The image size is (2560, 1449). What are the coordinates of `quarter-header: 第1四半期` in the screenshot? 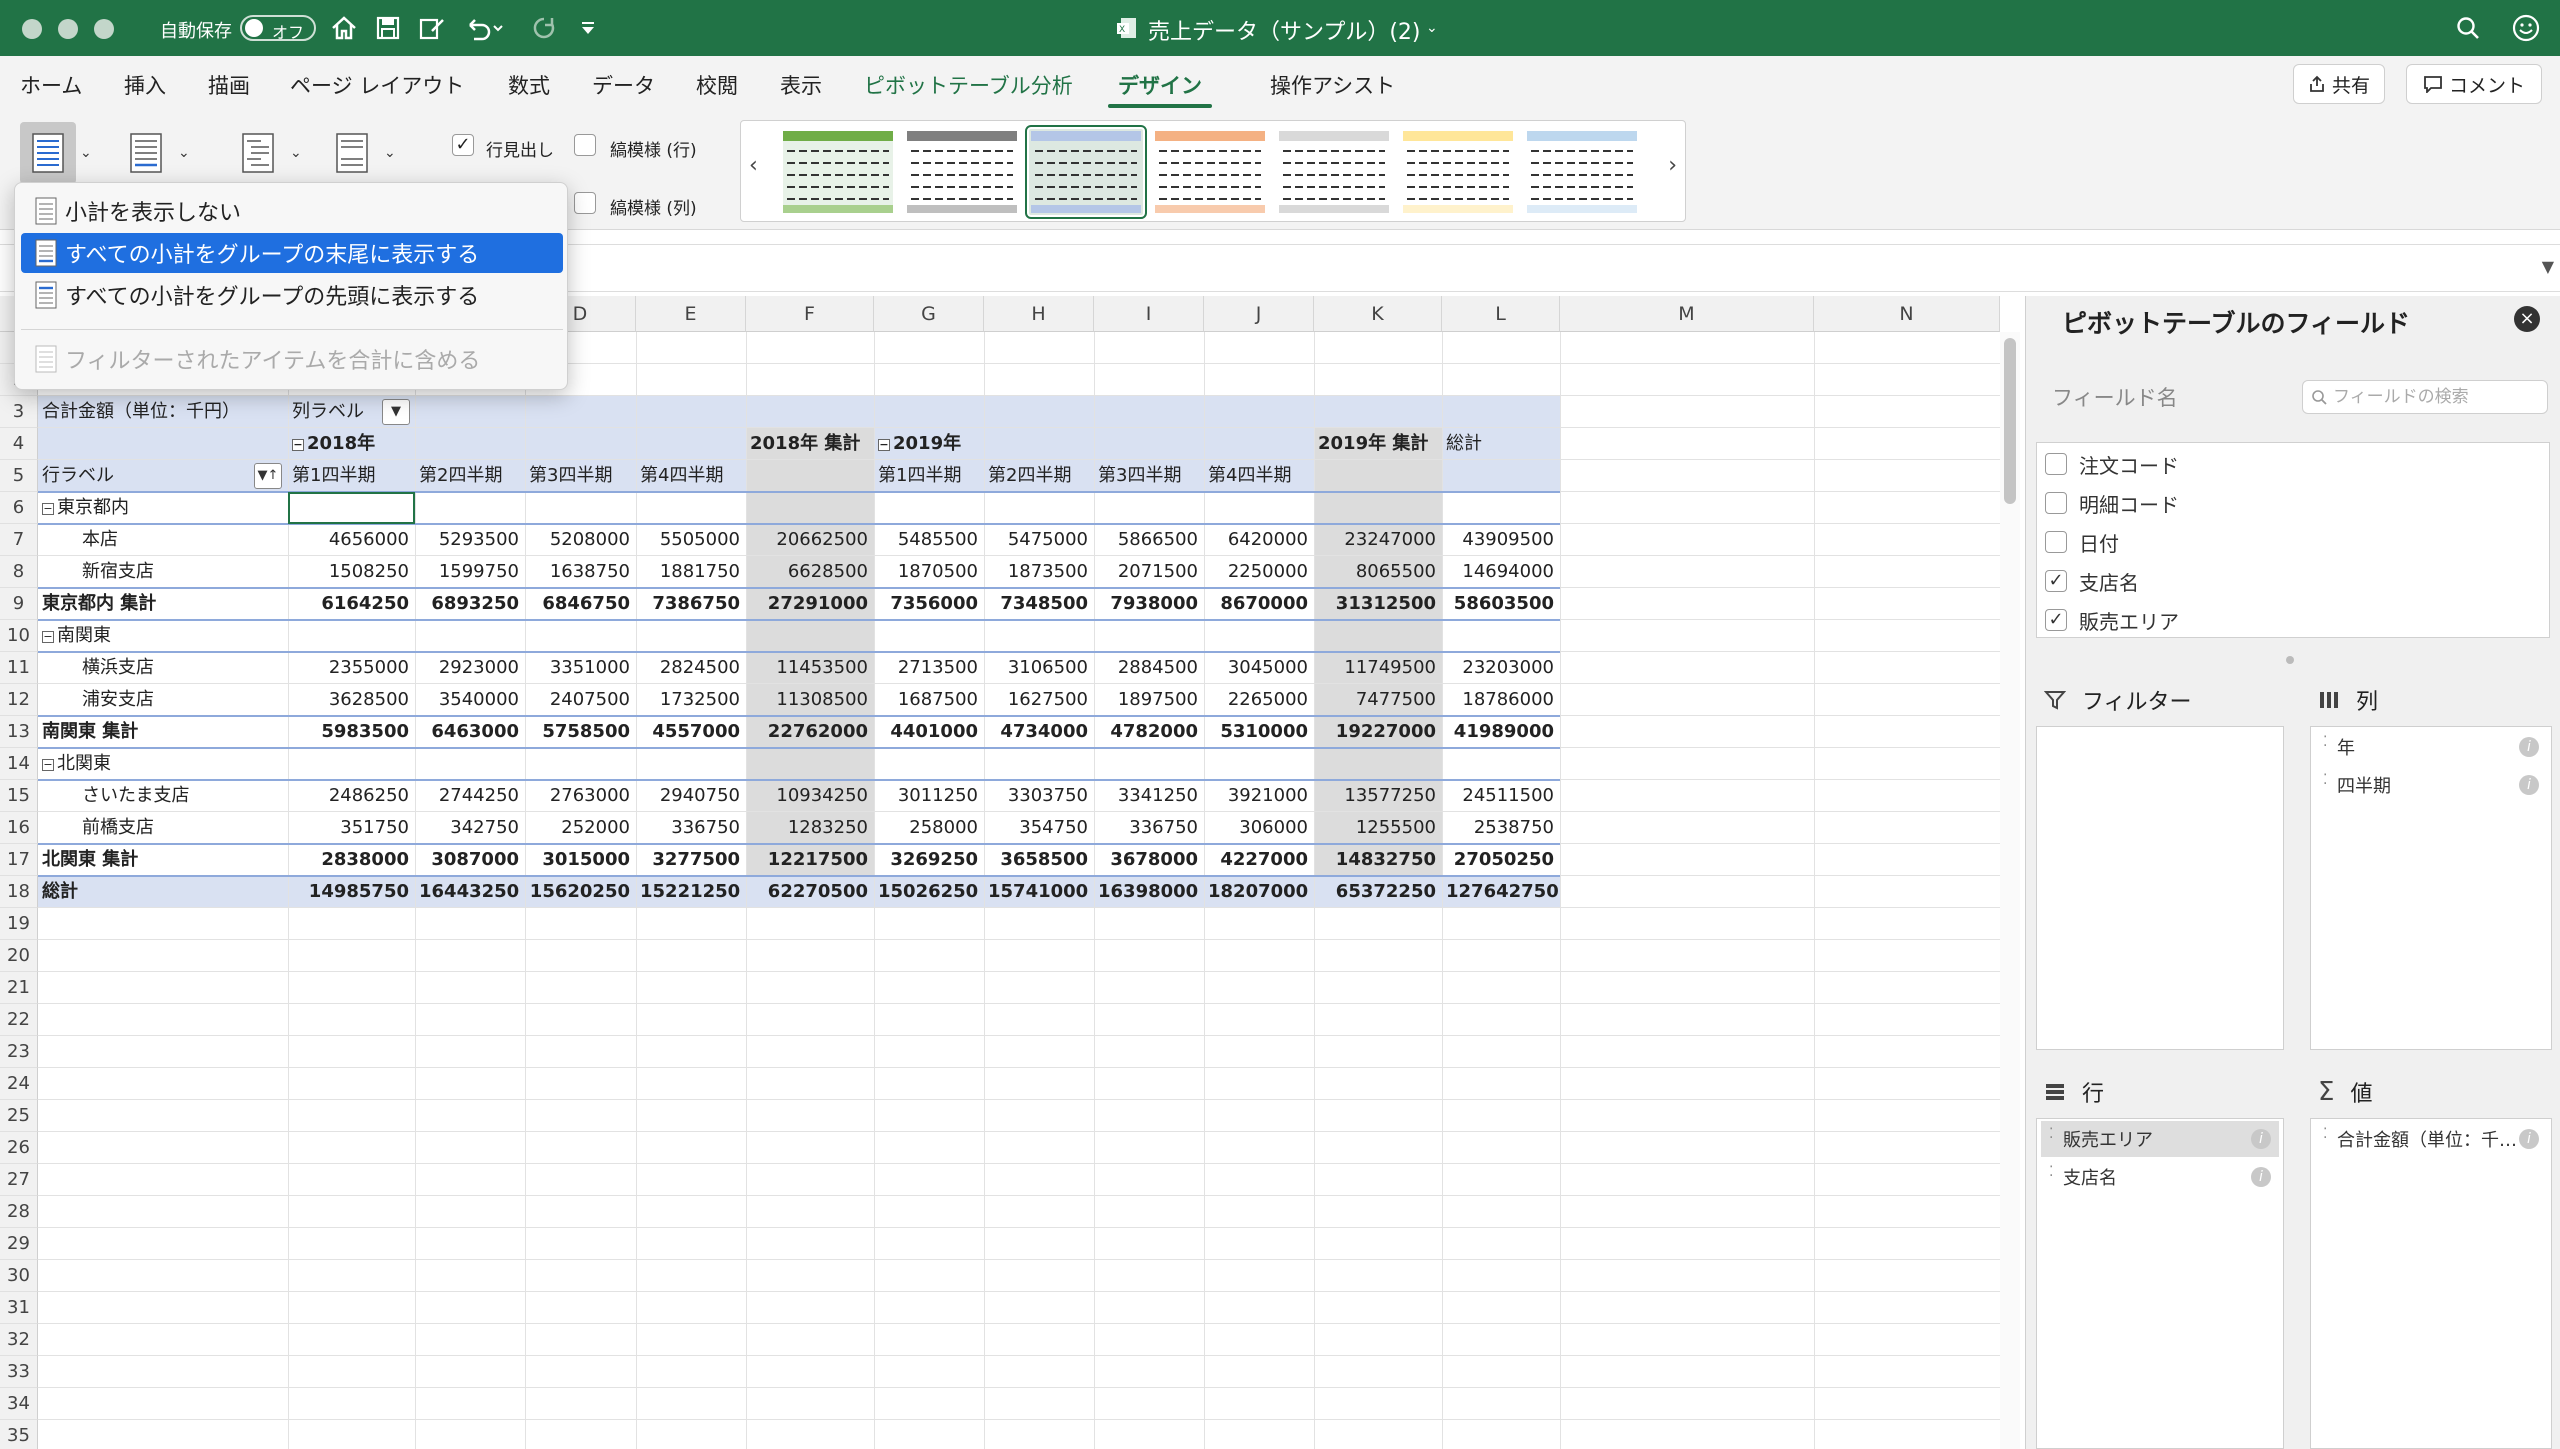 It's located at (931, 476).